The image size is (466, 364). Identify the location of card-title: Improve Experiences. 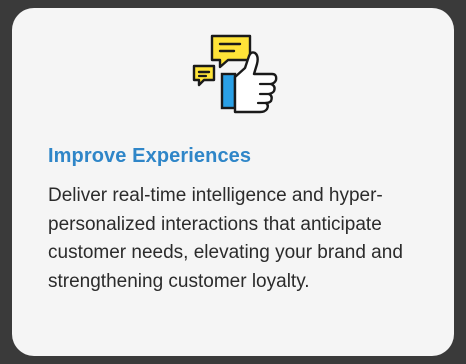
(150, 156).